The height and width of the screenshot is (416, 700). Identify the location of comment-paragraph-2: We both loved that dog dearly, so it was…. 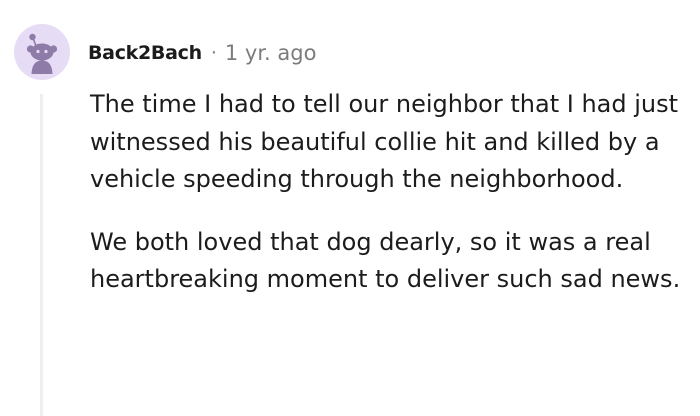
(385, 260).